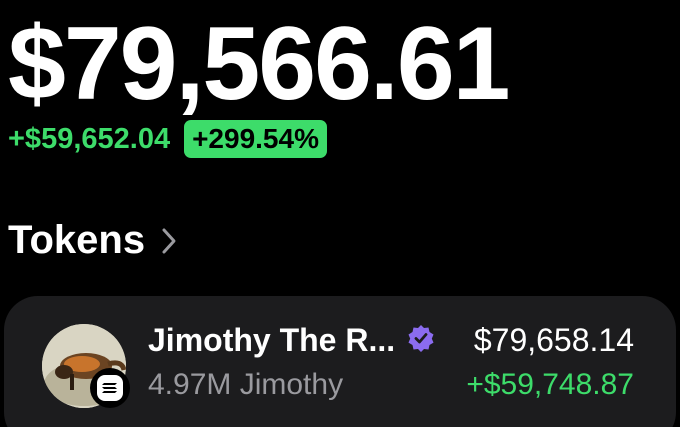 The width and height of the screenshot is (680, 427). I want to click on token-change: +$59,748.87, so click(550, 384).